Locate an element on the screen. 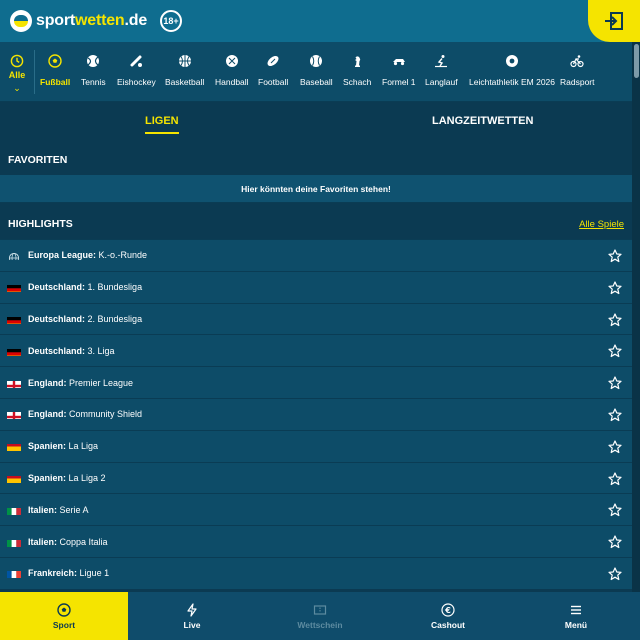 The width and height of the screenshot is (640, 640). sport-nav-item-radsport: Radsport is located at coordinates (577, 72).